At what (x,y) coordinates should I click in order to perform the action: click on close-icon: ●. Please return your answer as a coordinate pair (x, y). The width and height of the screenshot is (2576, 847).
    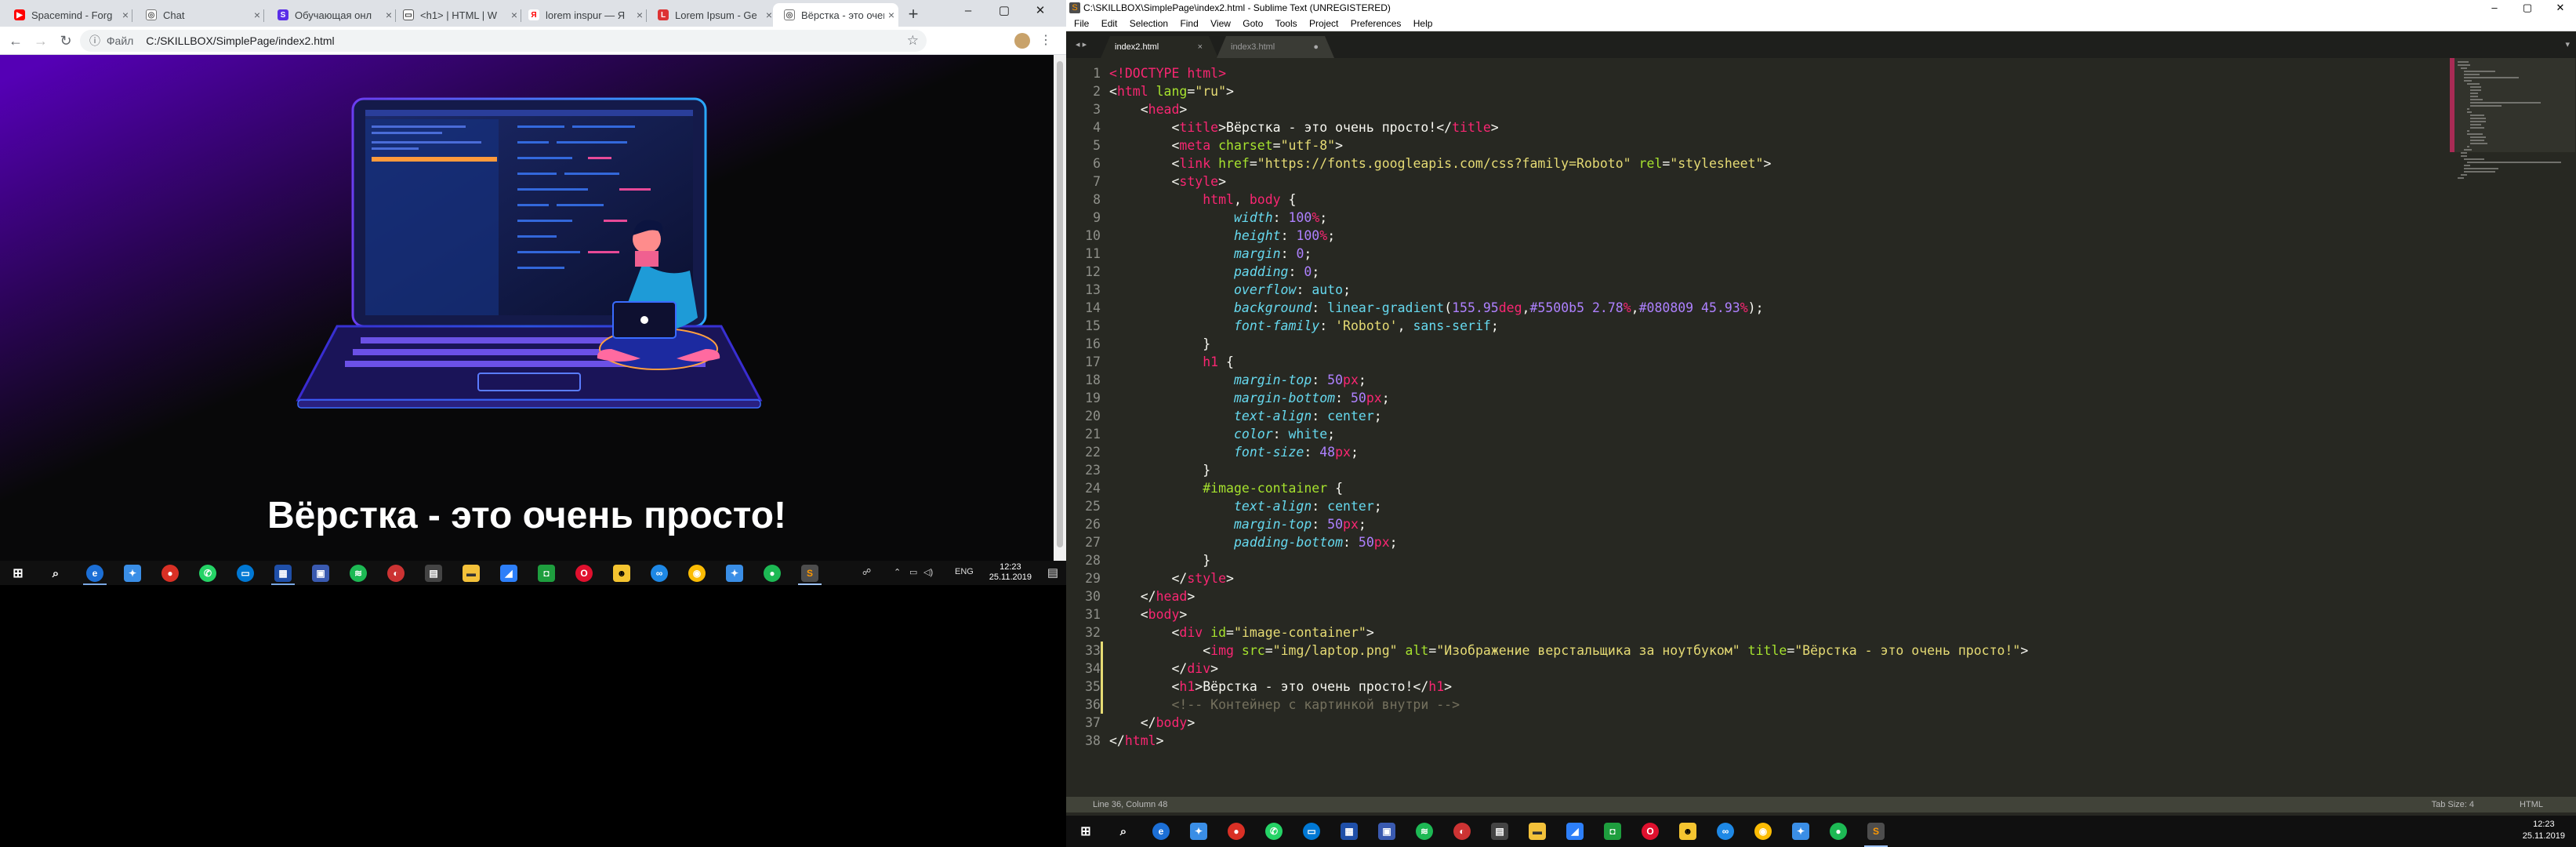
    Looking at the image, I should click on (1316, 47).